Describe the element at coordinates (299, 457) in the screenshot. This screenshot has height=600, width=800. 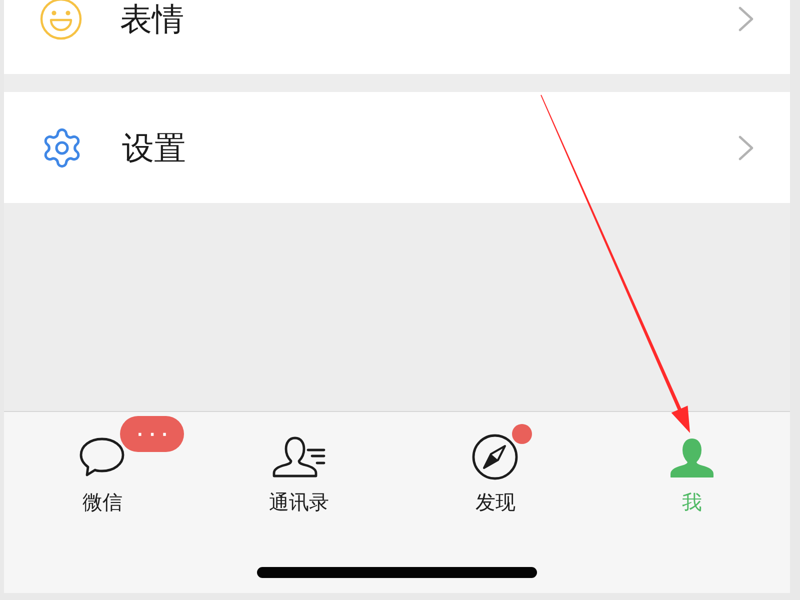
I see `contacts-icon` at that location.